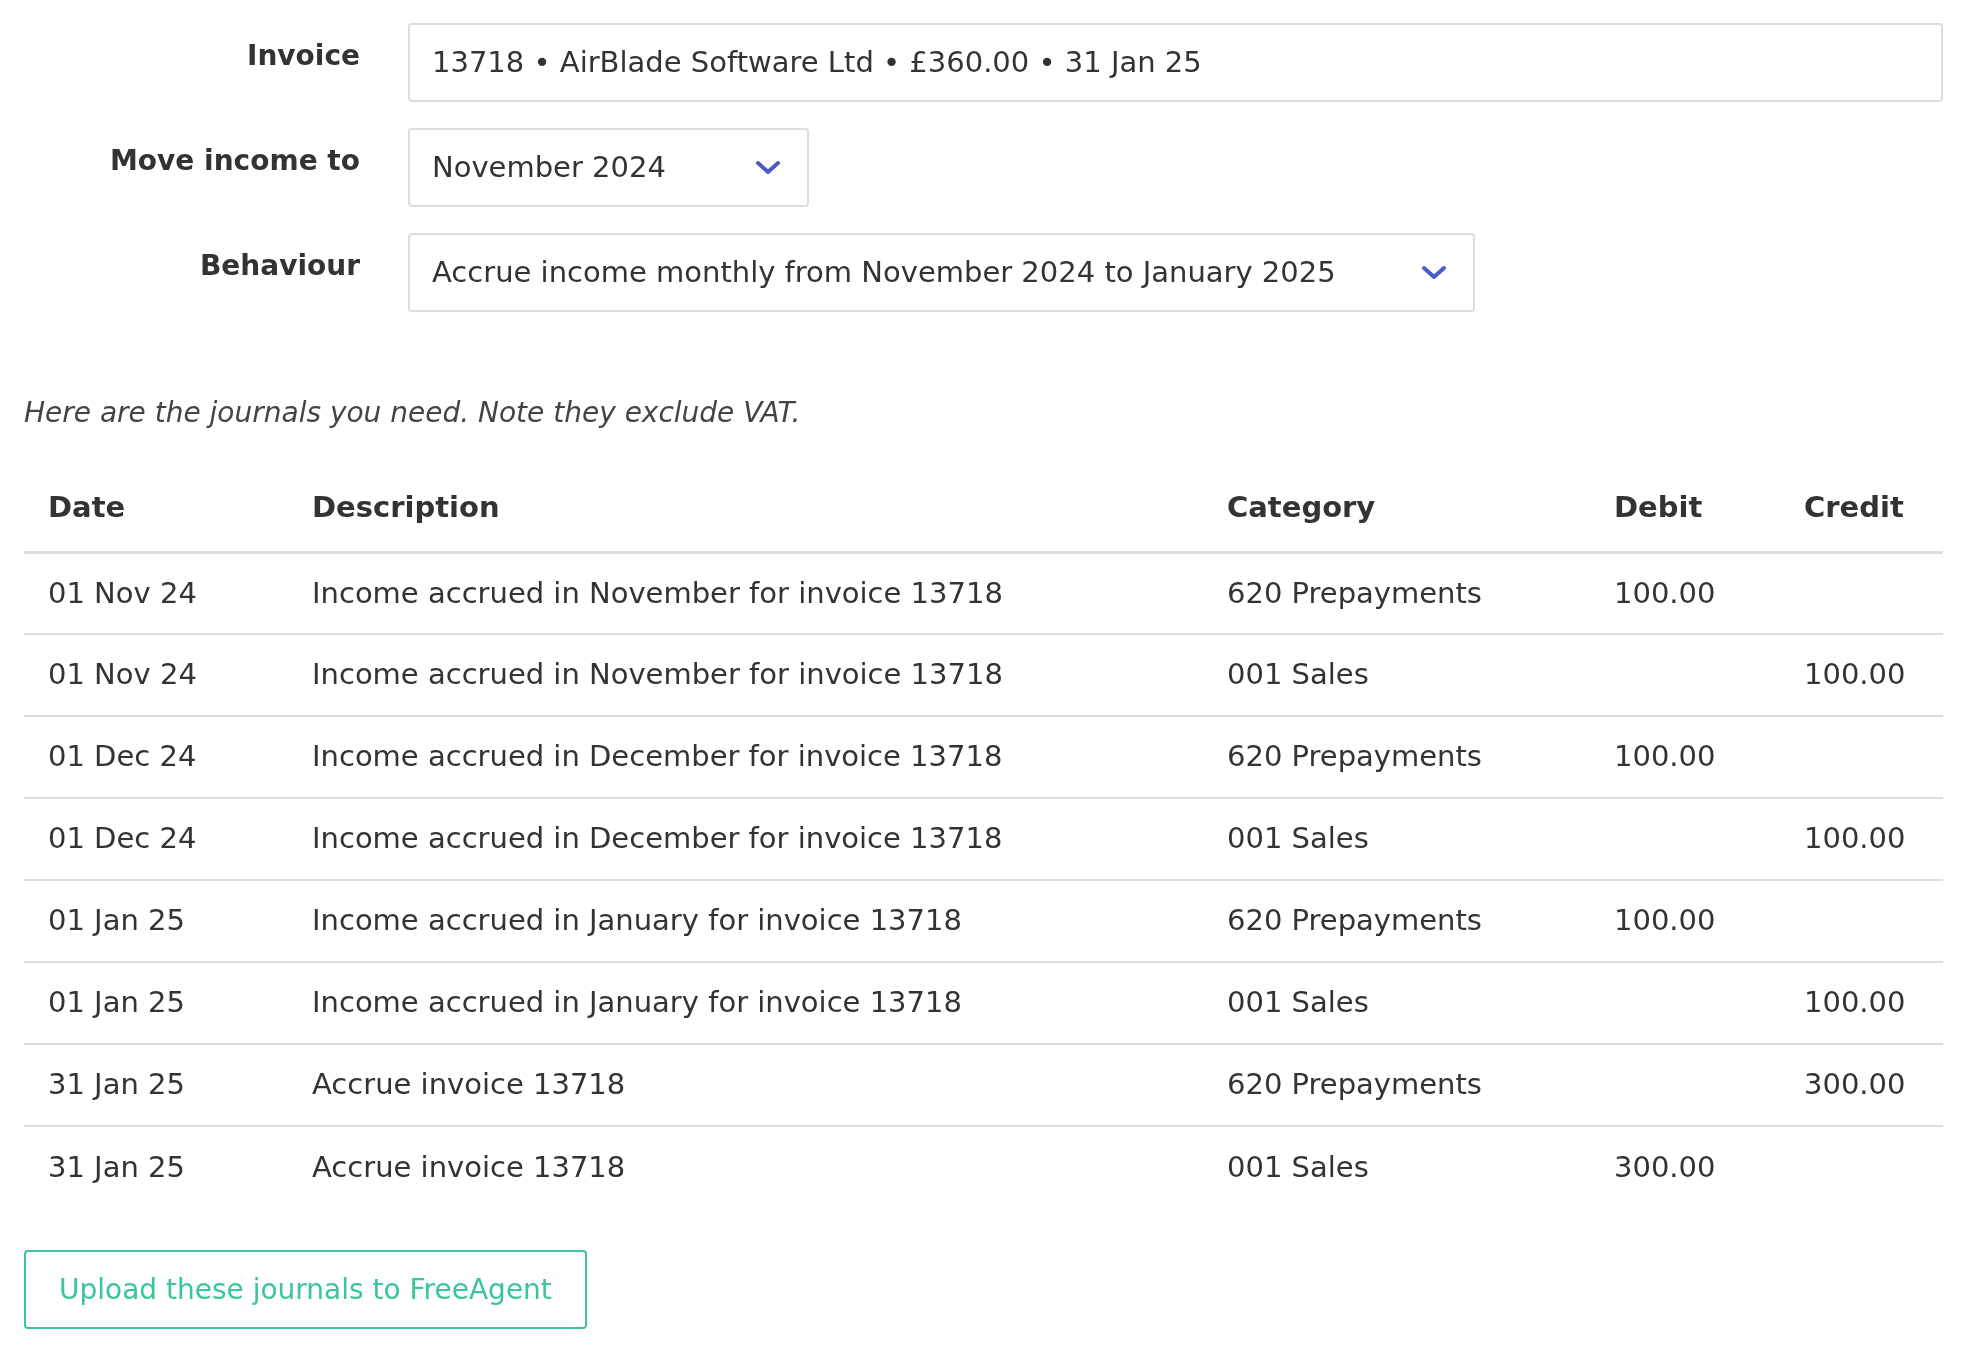 The image size is (1982, 1368). What do you see at coordinates (156, 512) in the screenshot?
I see `column-header: Date` at bounding box center [156, 512].